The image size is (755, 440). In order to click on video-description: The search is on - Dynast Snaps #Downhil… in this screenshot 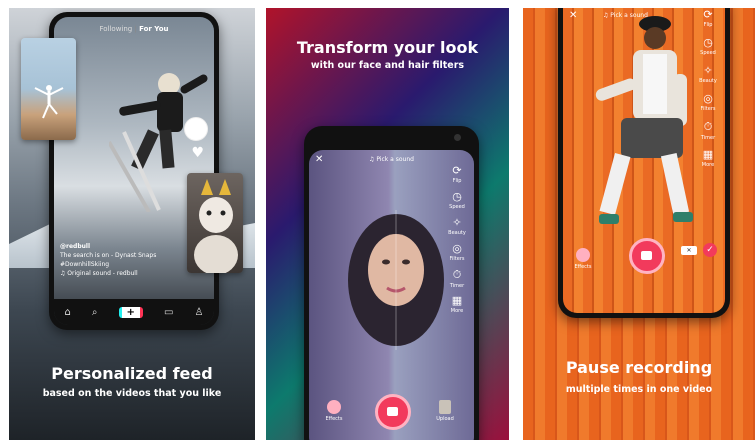, I will do `click(108, 260)`.